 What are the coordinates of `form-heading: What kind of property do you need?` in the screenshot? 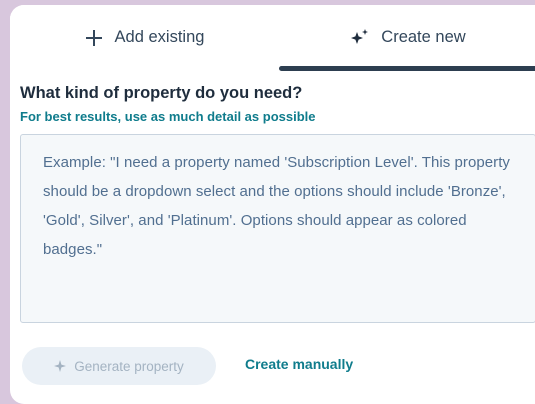 It's located at (161, 93).